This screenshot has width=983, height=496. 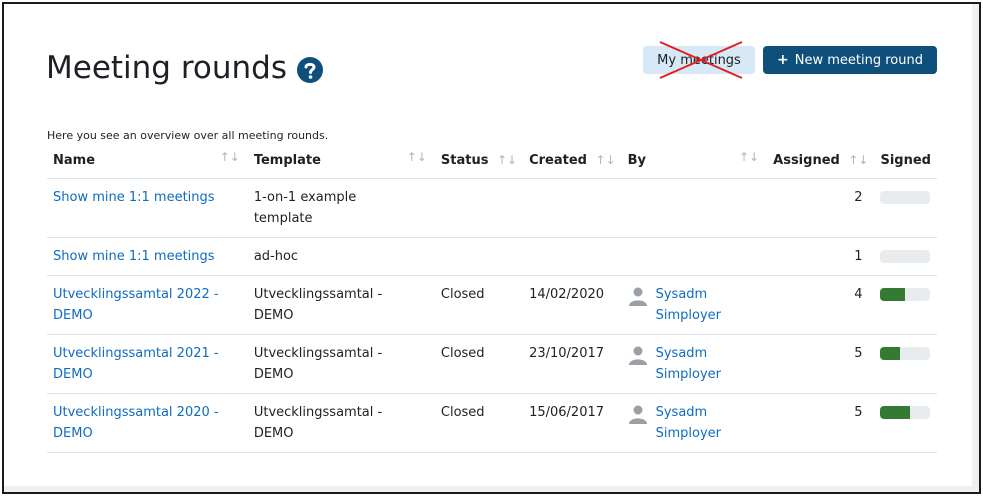 I want to click on cell-assigned: 1, so click(x=821, y=256).